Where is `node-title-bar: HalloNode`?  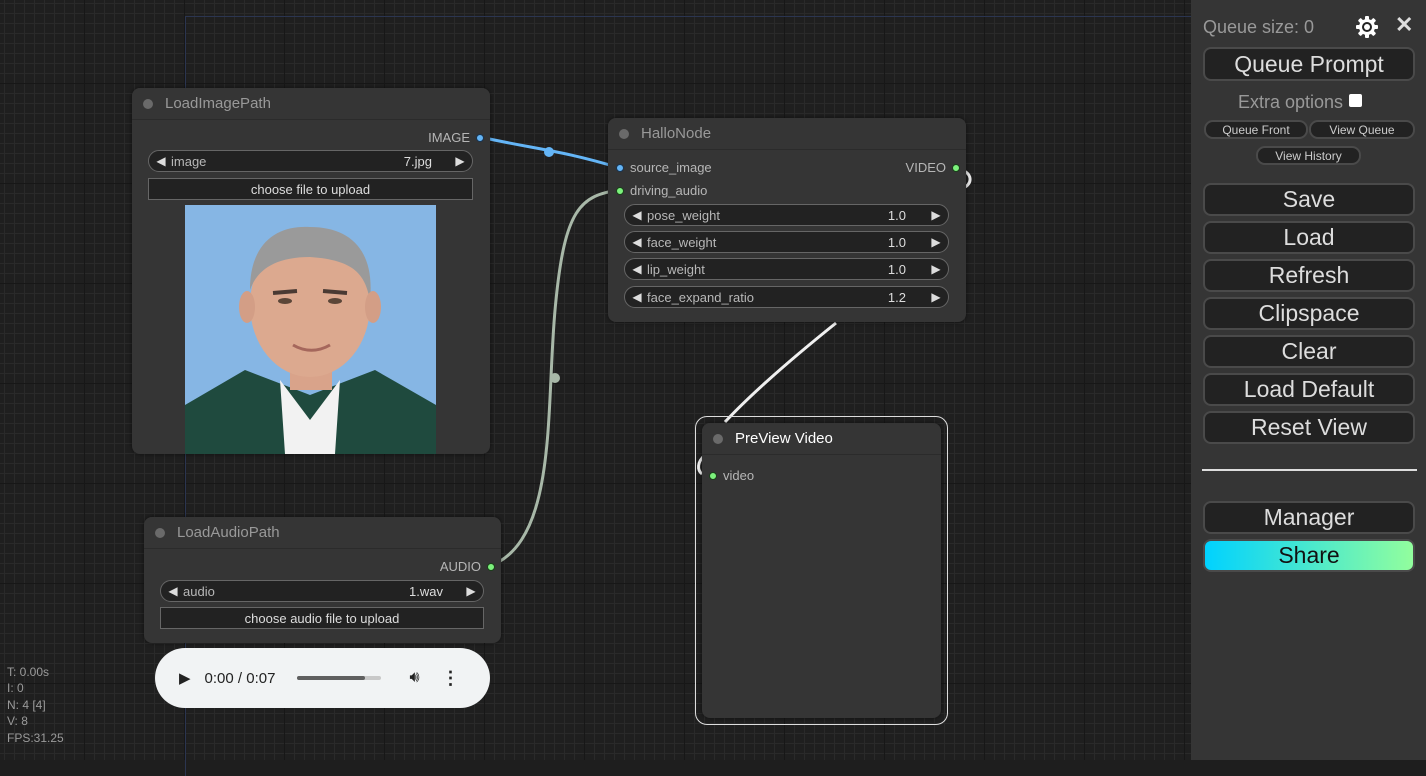
node-title-bar: HalloNode is located at coordinates (787, 134).